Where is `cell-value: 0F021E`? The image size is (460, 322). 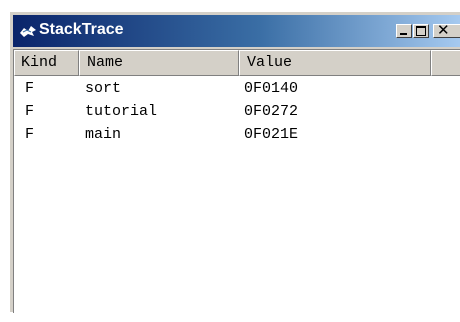 cell-value: 0F021E is located at coordinates (271, 134).